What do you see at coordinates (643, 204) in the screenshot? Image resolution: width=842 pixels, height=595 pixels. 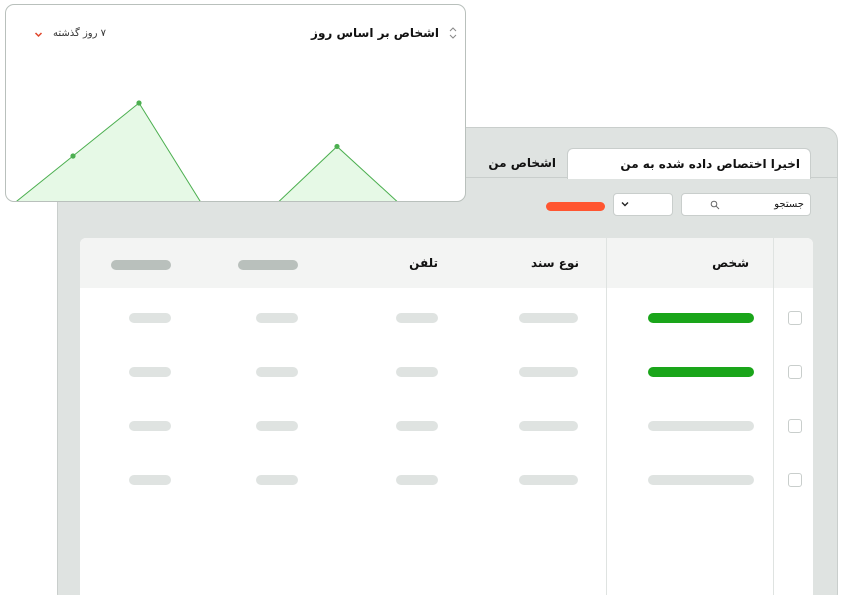 I see `filter-select` at bounding box center [643, 204].